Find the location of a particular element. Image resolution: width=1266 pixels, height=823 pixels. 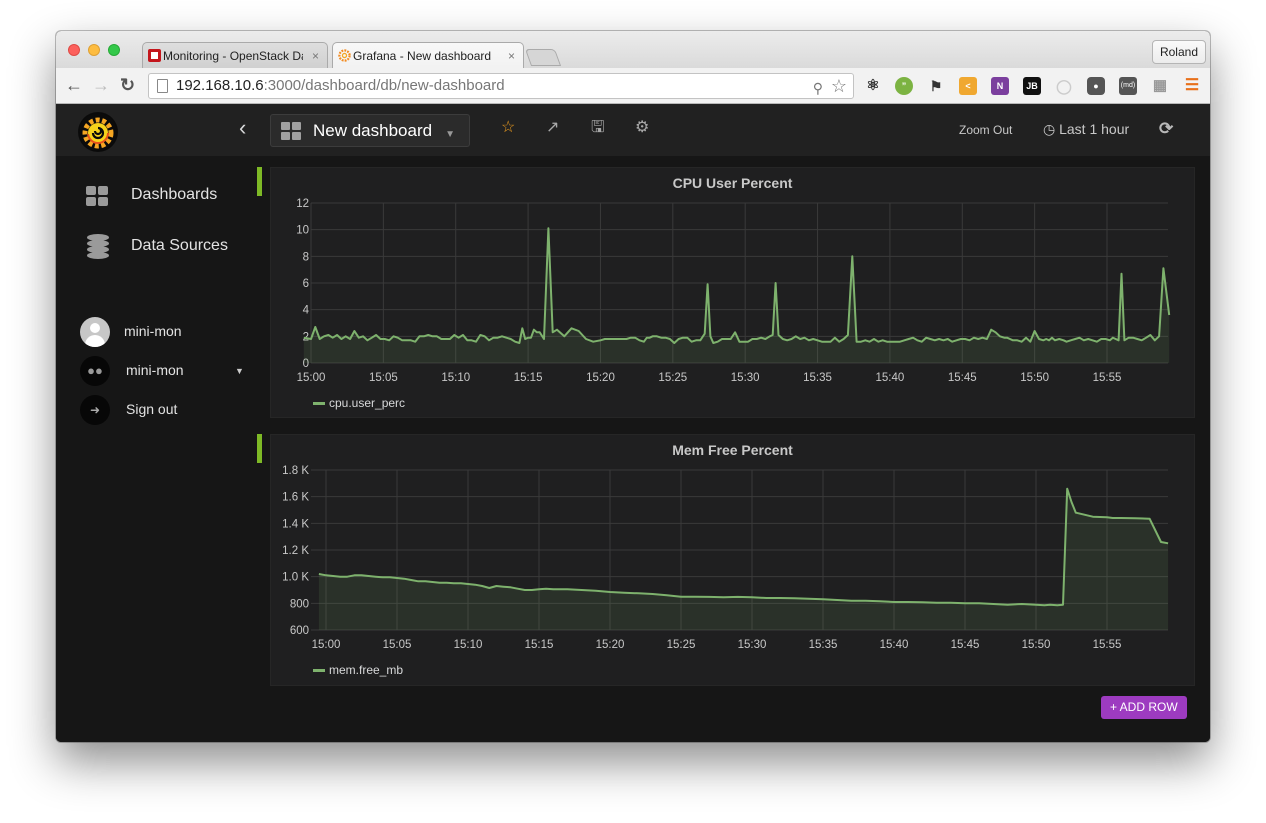

sign-out-label: Sign out is located at coordinates (152, 409).